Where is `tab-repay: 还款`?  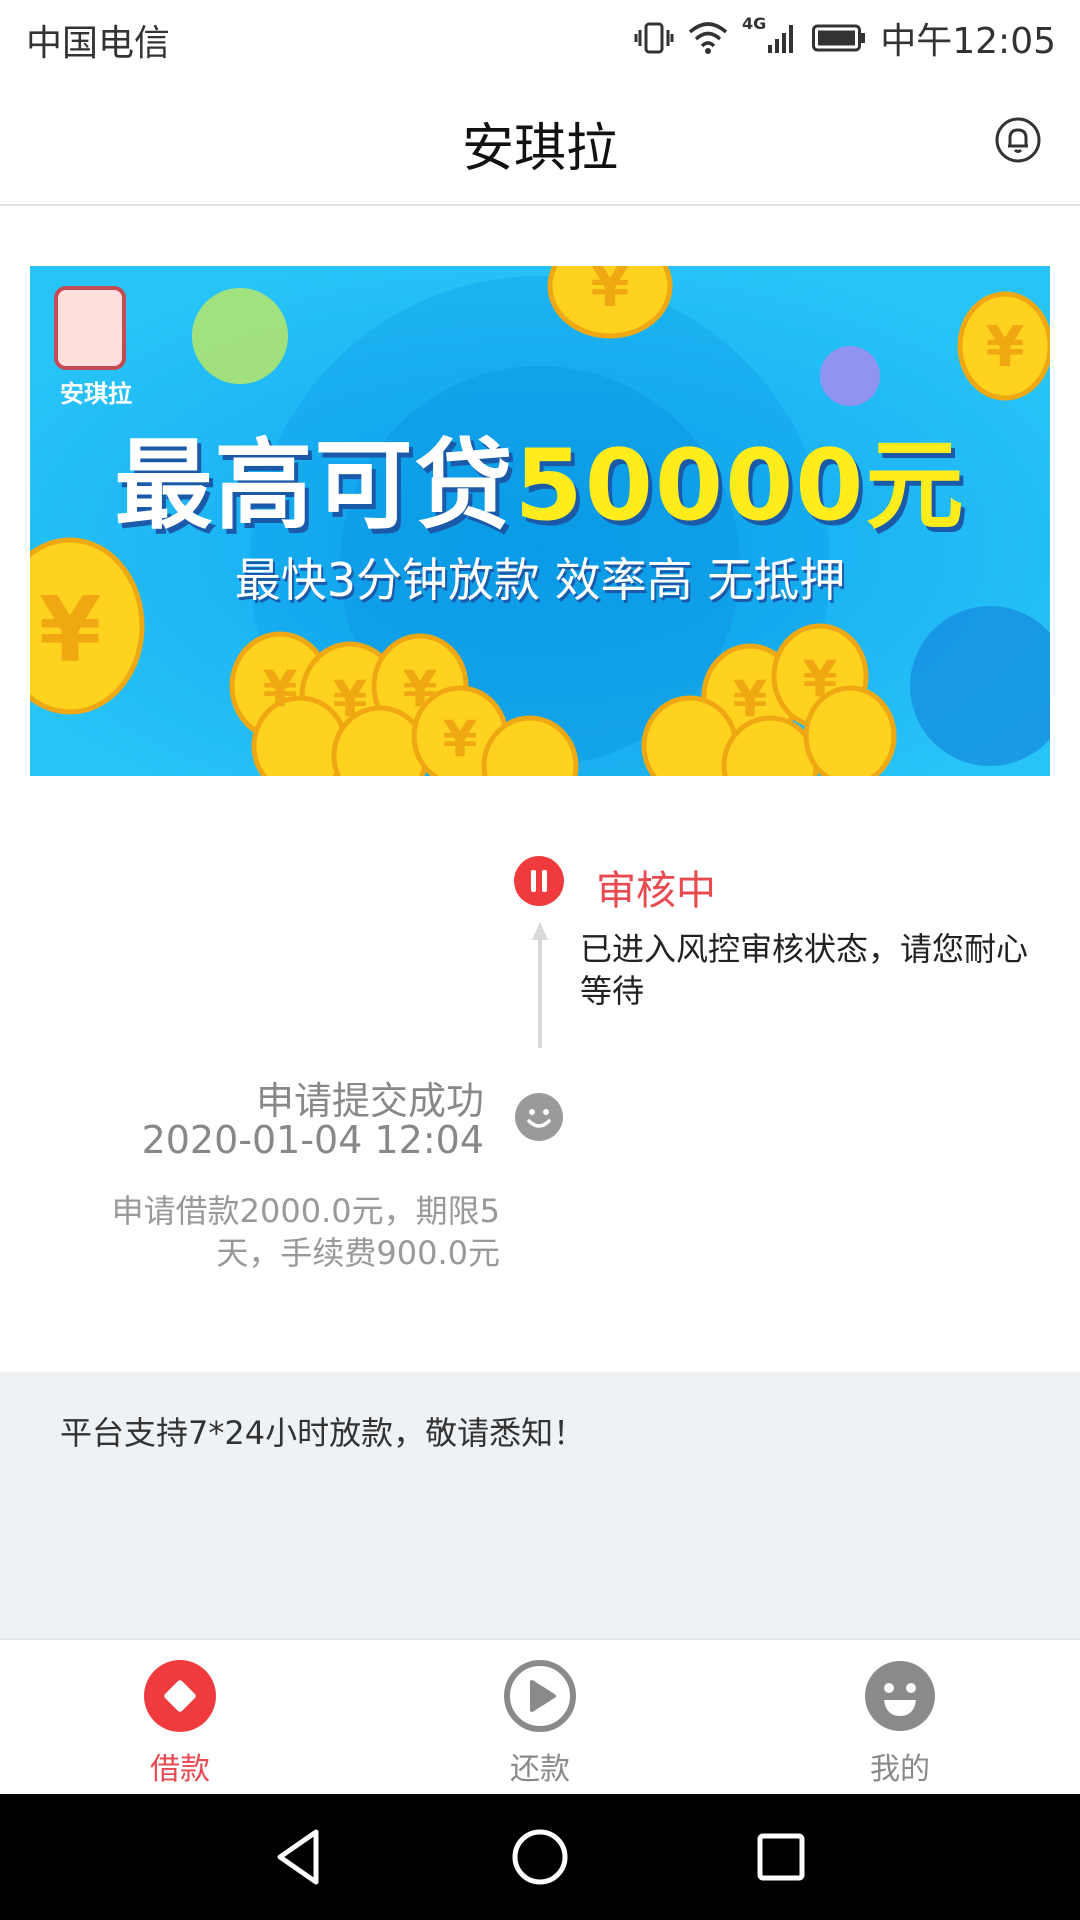
tab-repay: 还款 is located at coordinates (540, 1718).